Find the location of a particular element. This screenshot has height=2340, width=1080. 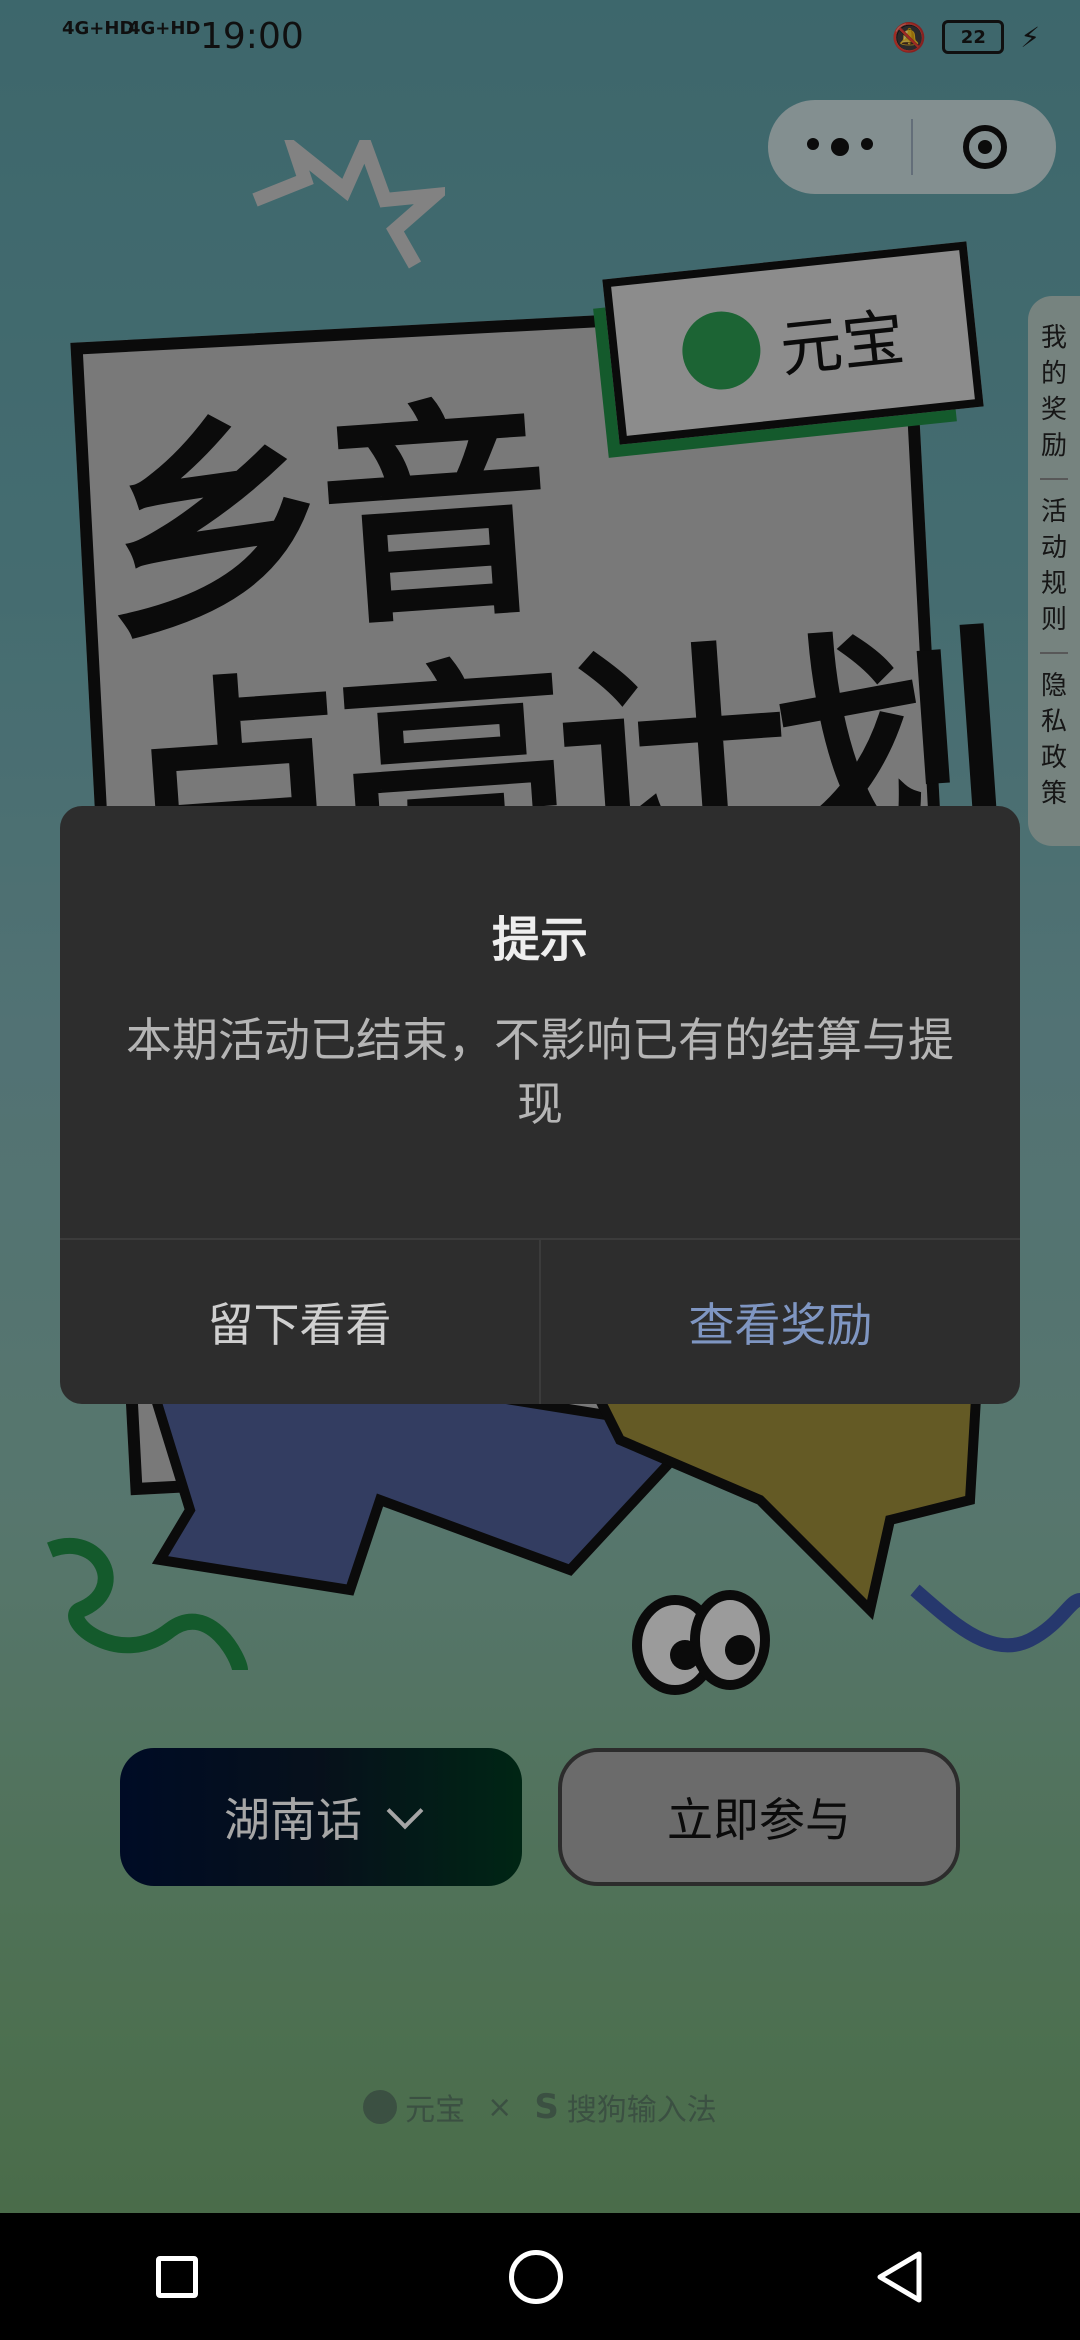

system-nav-bar is located at coordinates (540, 2276).